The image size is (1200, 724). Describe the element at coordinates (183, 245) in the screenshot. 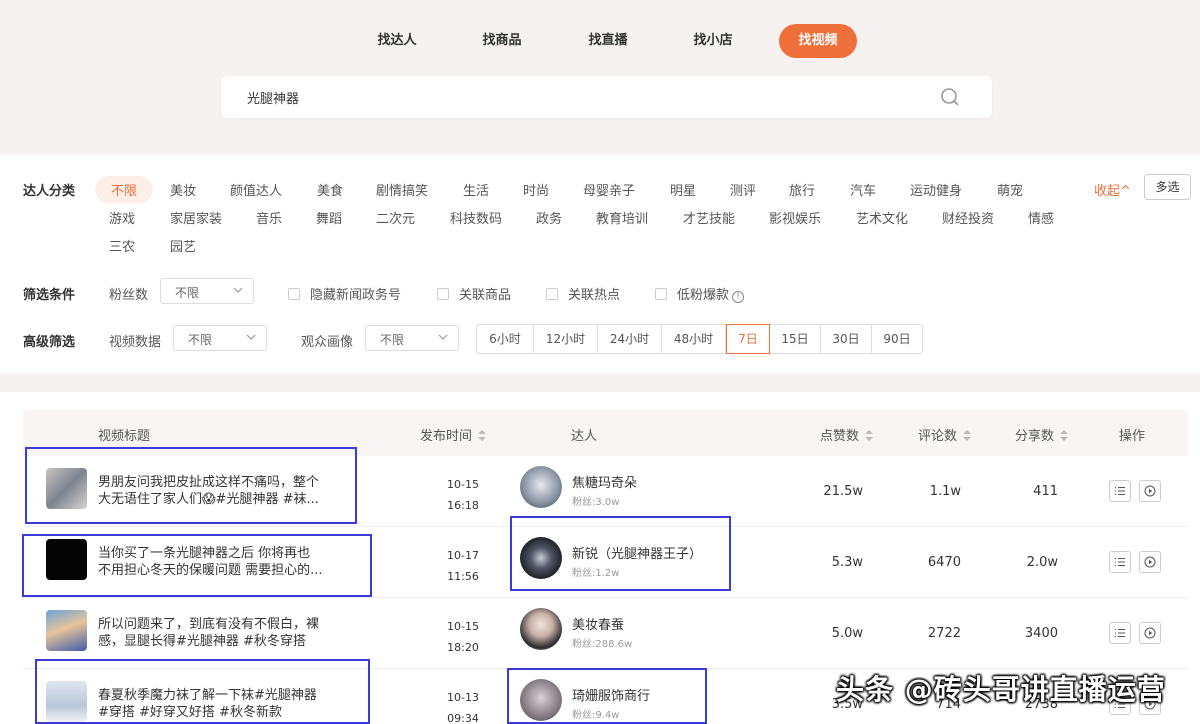

I see `category-r3-1: 园艺` at that location.